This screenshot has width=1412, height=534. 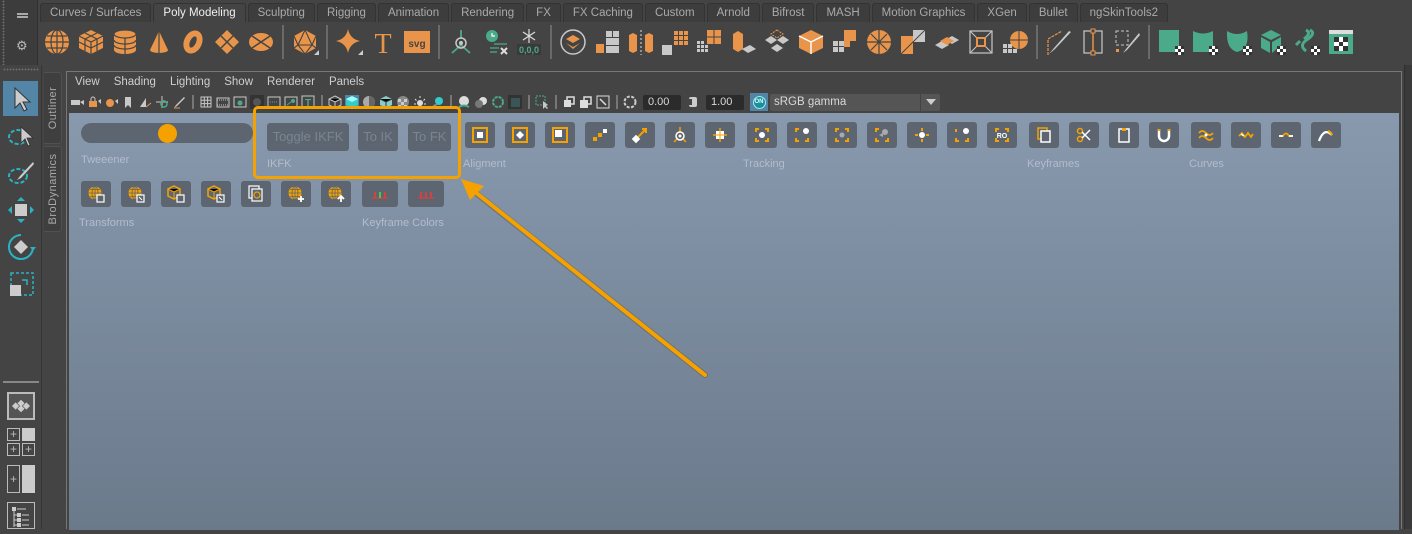 I want to click on paste-local-transforms-button, so click(x=216, y=194).